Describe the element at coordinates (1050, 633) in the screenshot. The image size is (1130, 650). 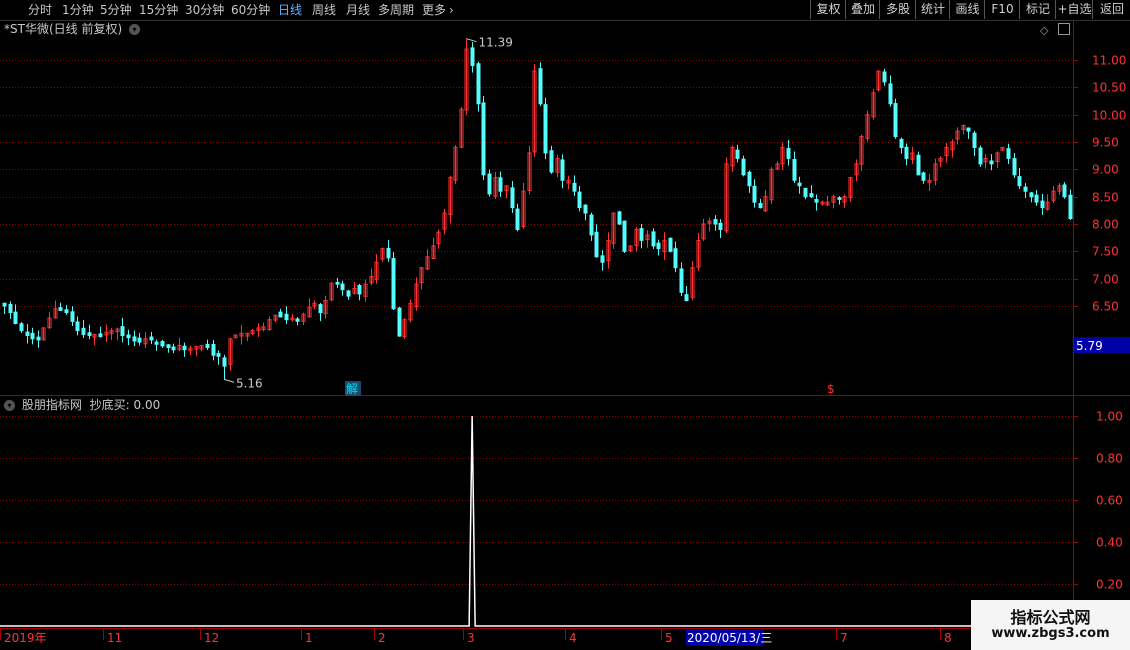
I see `watermark-url: www.zbgs3.com` at that location.